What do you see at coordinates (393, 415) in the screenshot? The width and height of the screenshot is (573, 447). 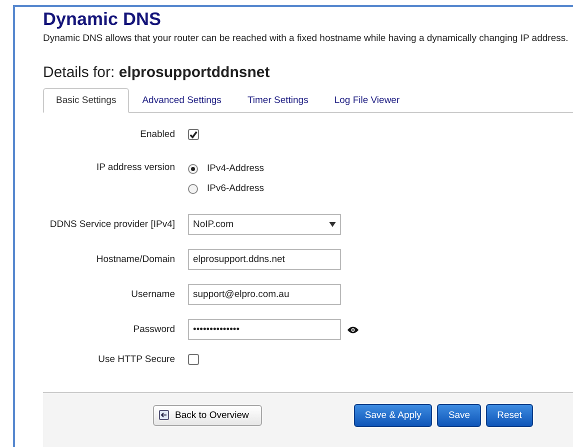 I see `action-button: Save & Apply` at bounding box center [393, 415].